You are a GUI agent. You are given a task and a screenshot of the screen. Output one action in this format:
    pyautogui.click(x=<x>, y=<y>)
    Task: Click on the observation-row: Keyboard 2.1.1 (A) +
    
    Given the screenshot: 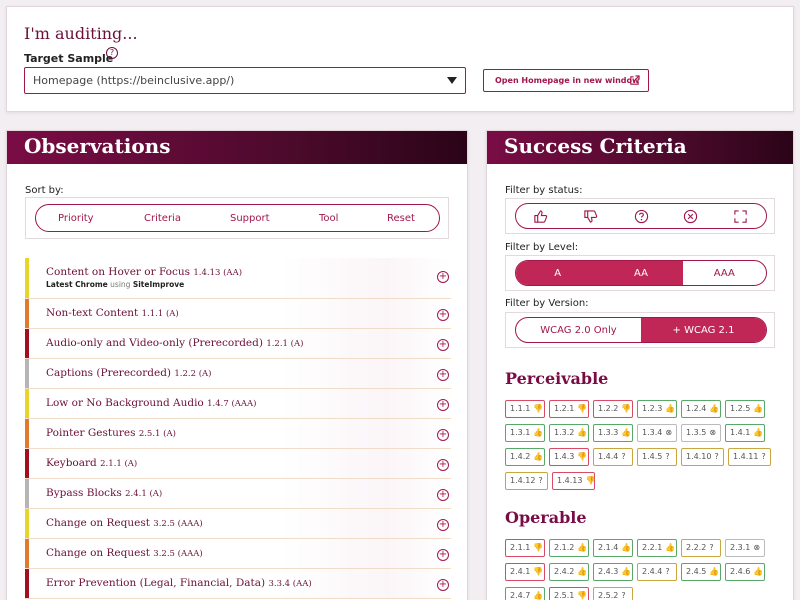 What is the action you would take?
    pyautogui.click(x=238, y=464)
    